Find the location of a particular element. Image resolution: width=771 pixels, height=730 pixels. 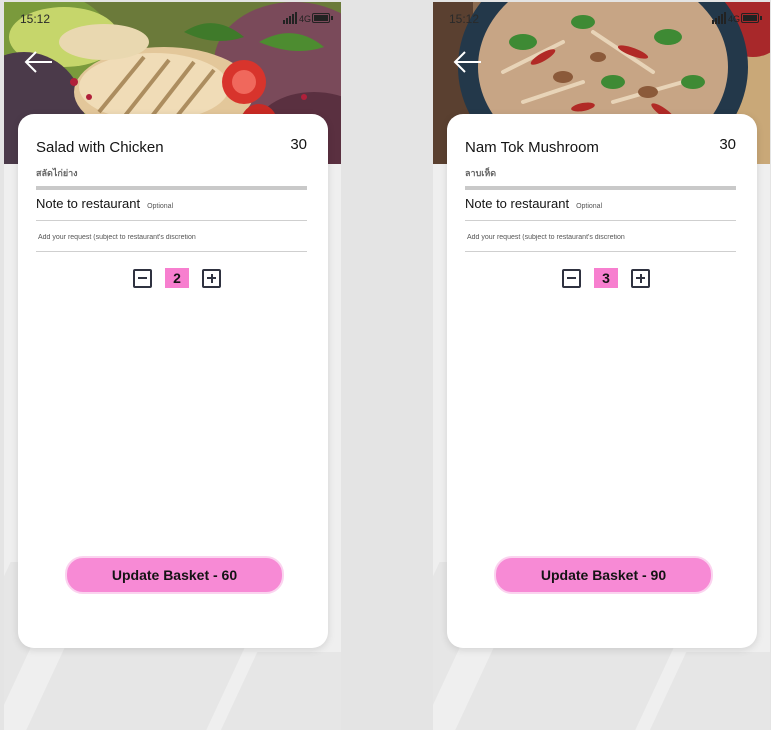

update-basket-button: Update Basket - 60 is located at coordinates (174, 575).